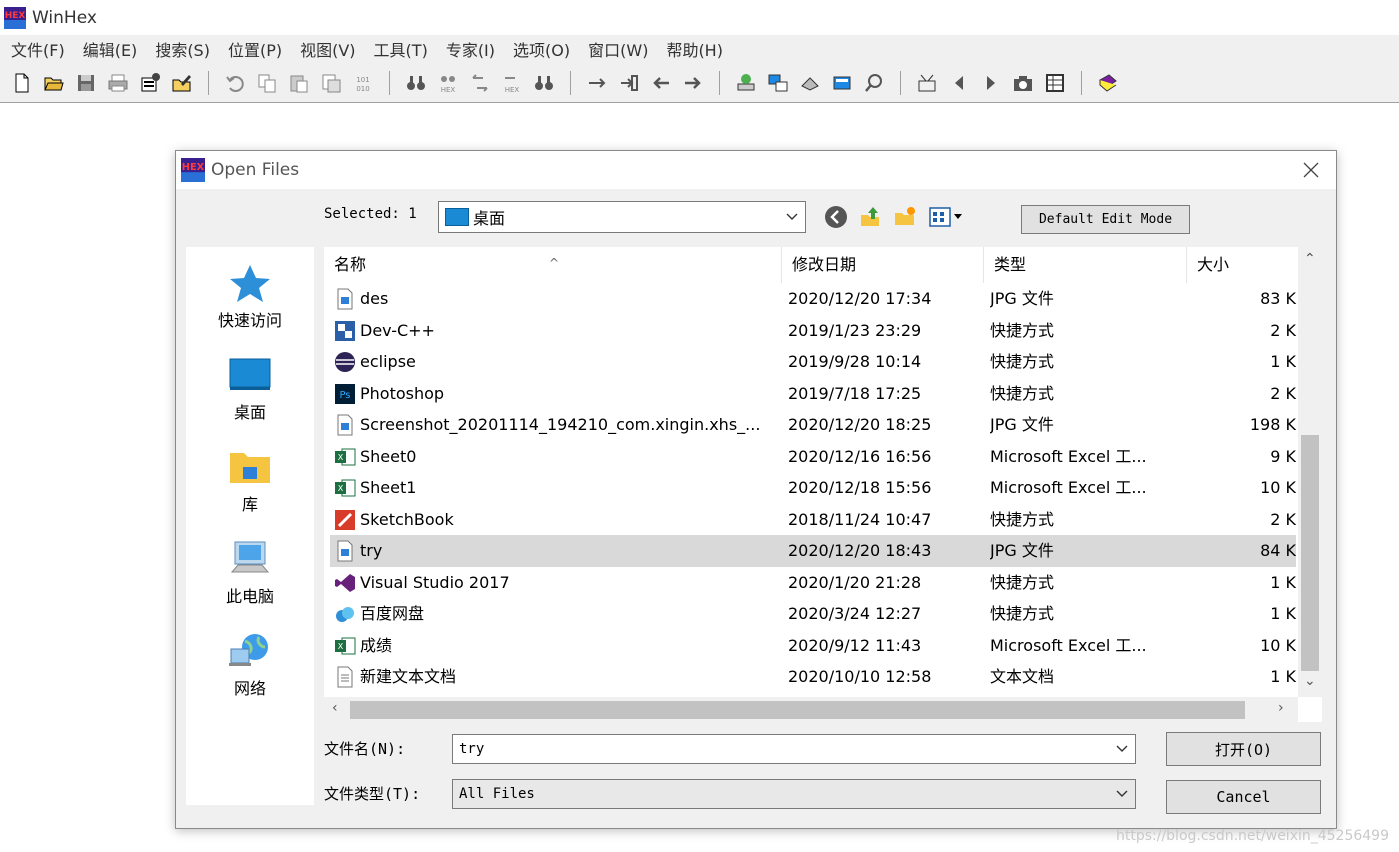  Describe the element at coordinates (813, 394) in the screenshot. I see `file-row: Ps Photoshop 2019/7/18 17:25 快捷方式 2 K` at that location.